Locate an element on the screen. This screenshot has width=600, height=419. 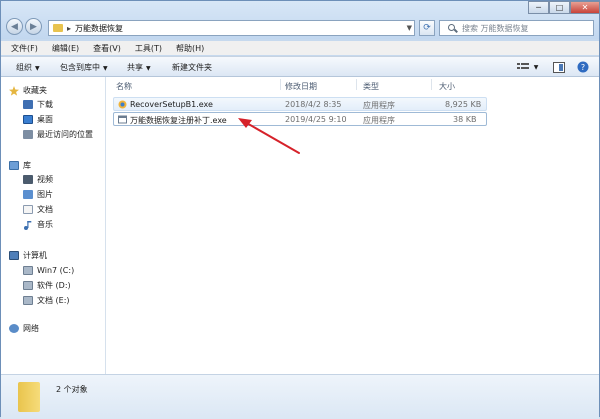
status-bar: 2 个对象 is located at coordinates (300, 396).